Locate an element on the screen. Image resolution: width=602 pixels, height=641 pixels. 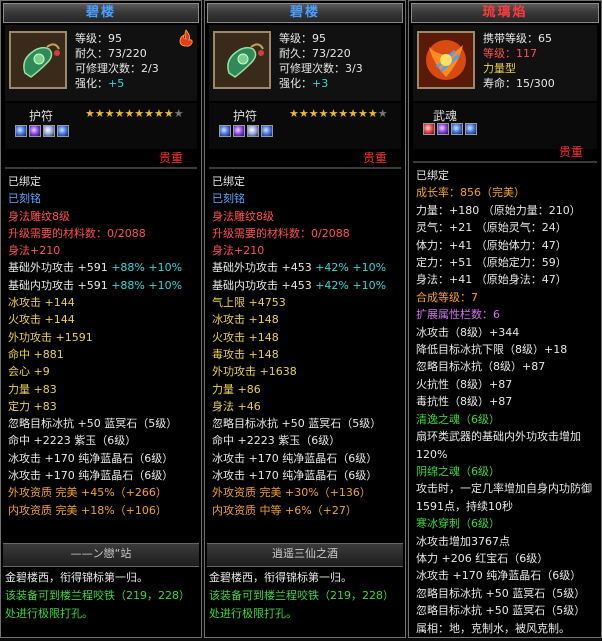
attribute-line: 毒攻击 +148 is located at coordinates (245, 354).